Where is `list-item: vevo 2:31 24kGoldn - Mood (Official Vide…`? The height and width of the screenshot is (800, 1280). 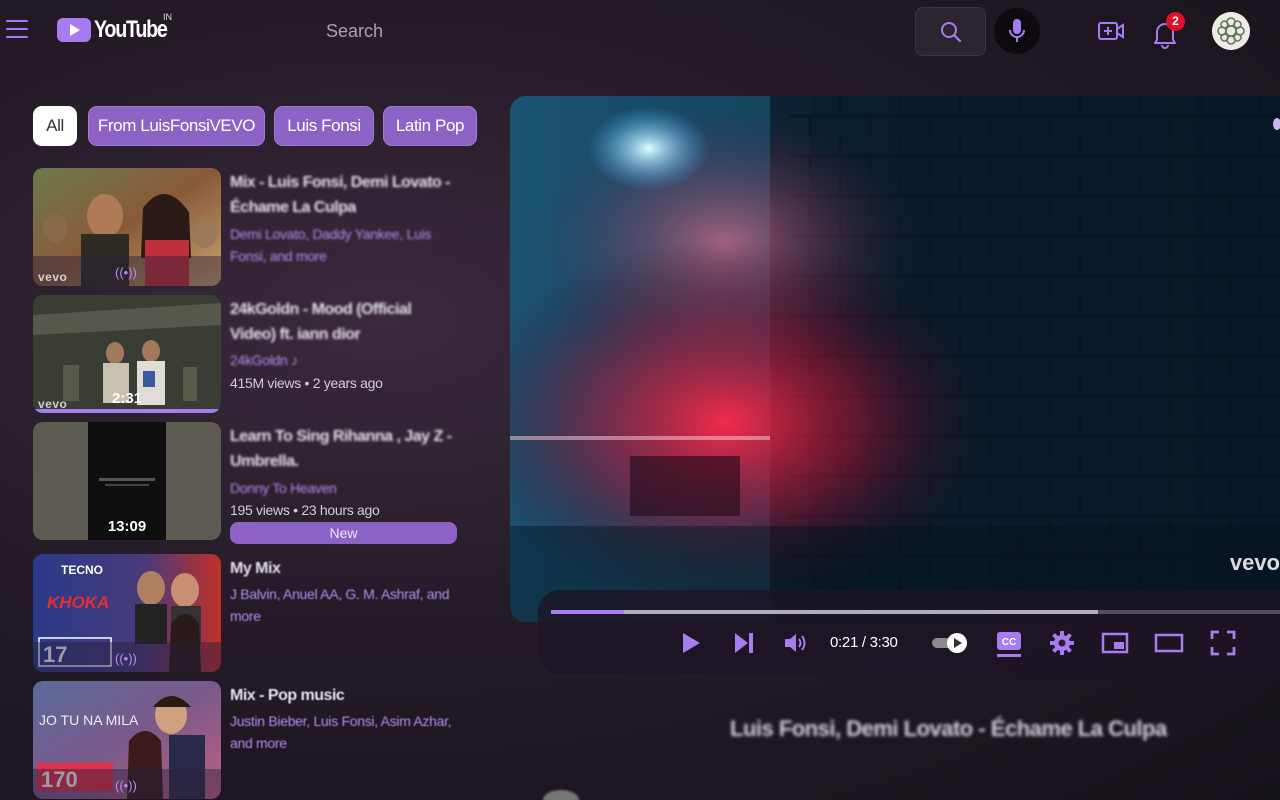 list-item: vevo 2:31 24kGoldn - Mood (Official Vide… is located at coordinates (248, 355).